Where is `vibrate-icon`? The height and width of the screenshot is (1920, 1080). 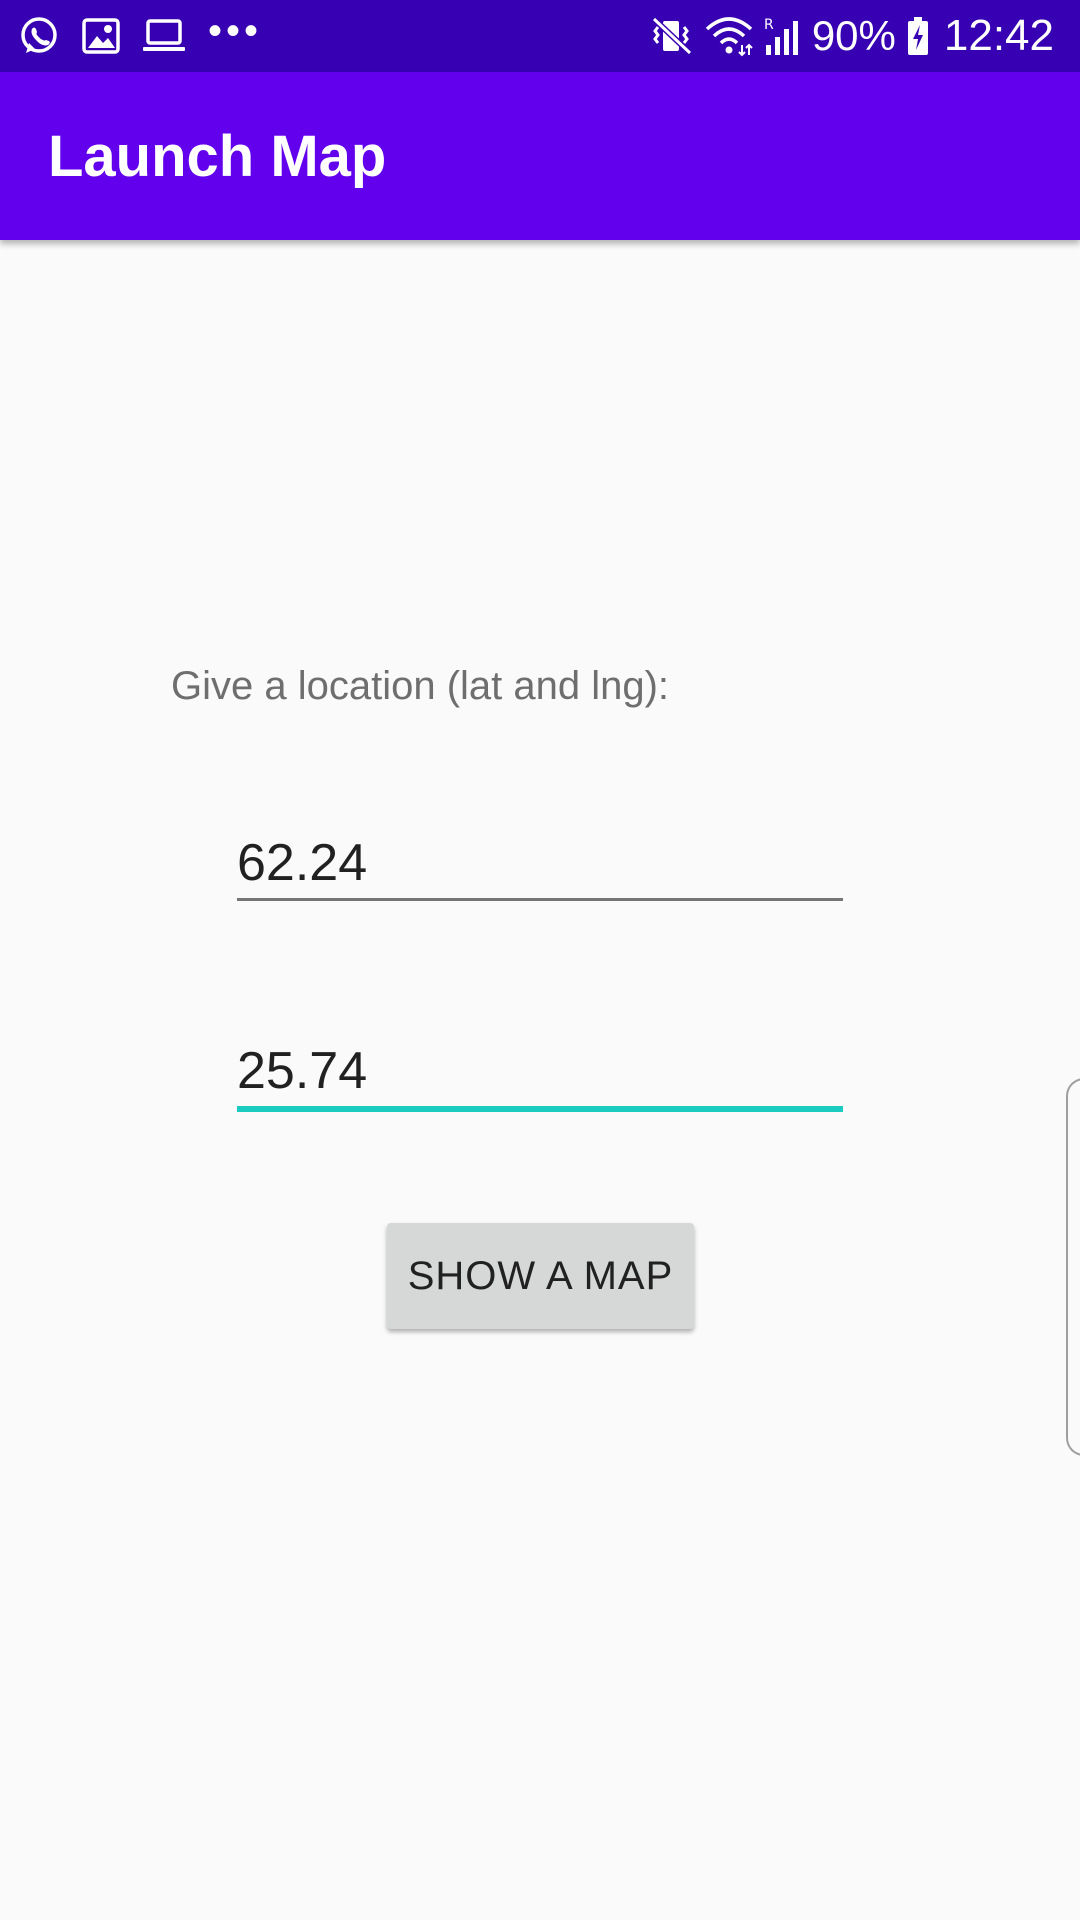
vibrate-icon is located at coordinates (672, 36).